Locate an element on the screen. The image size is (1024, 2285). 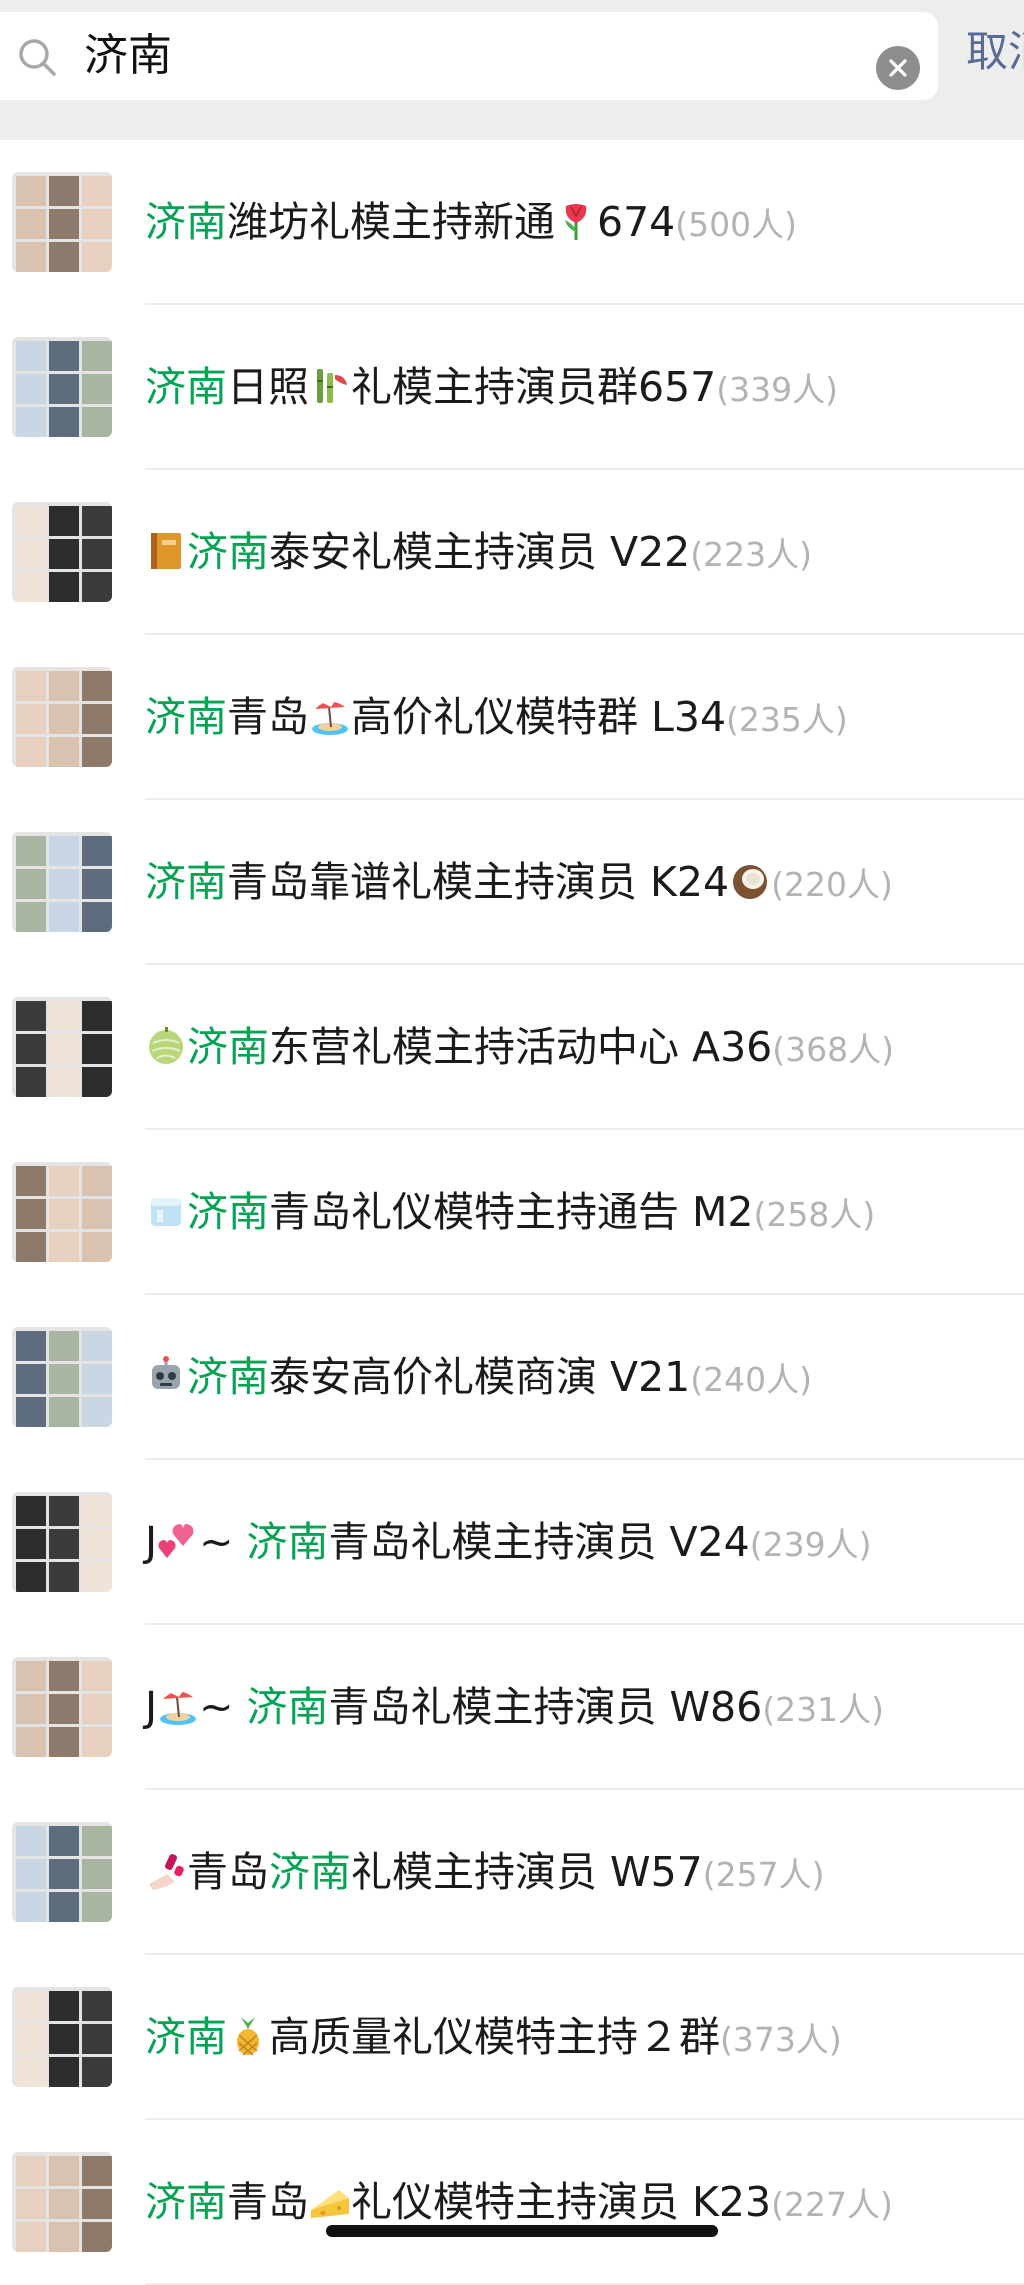
title-text: 日照 is located at coordinates (268, 387).